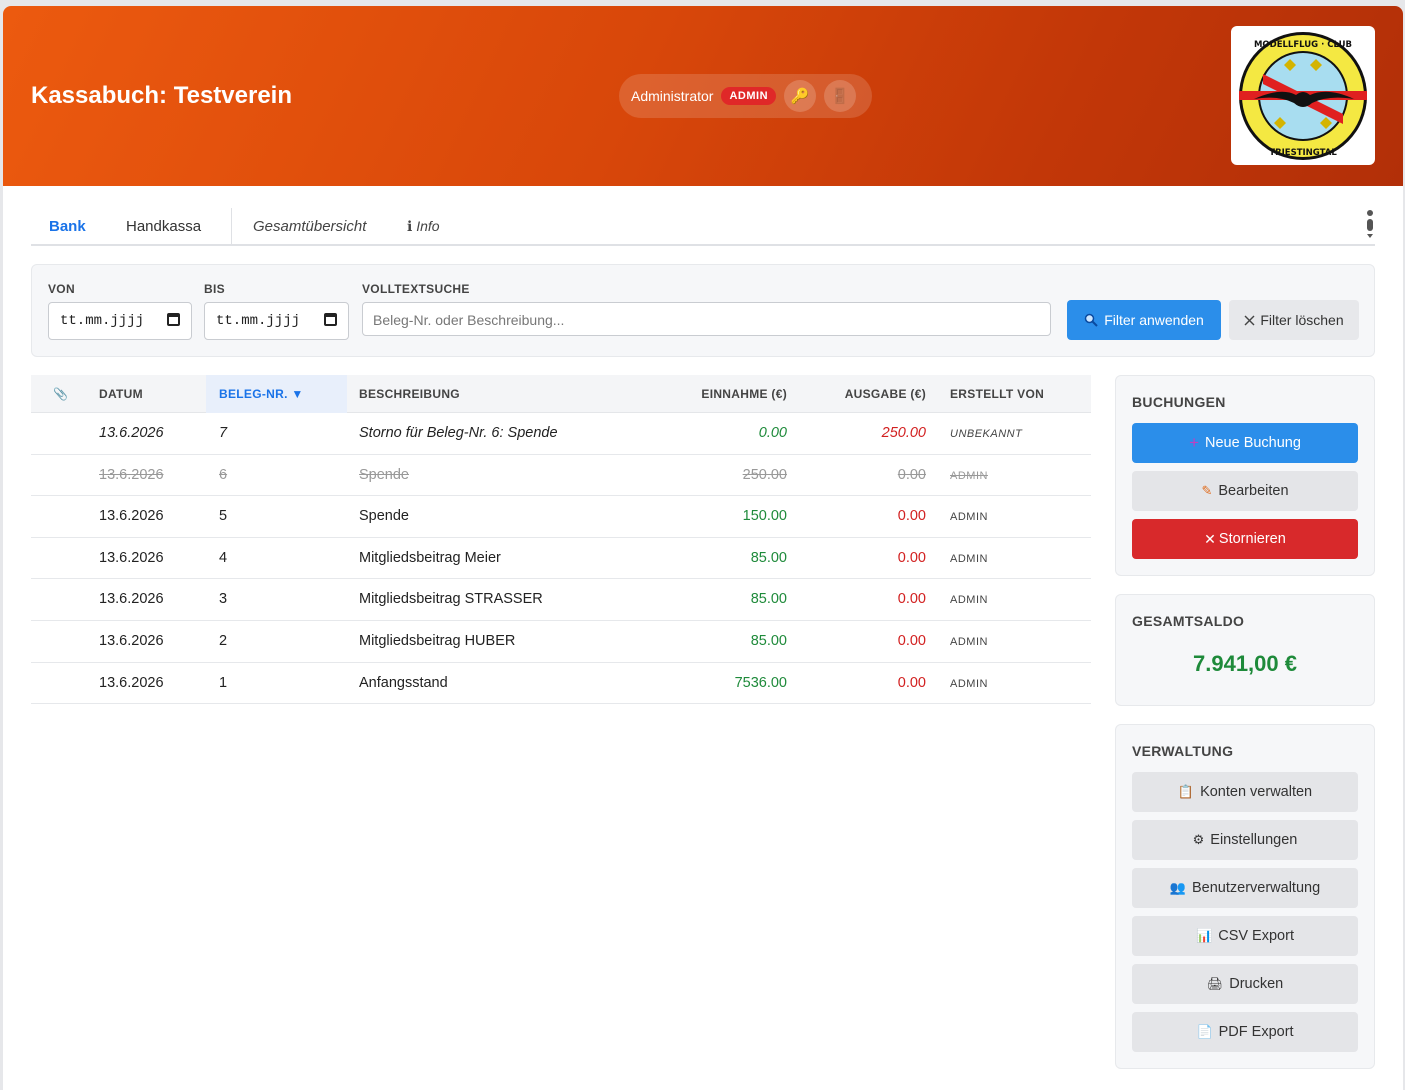 The width and height of the screenshot is (1405, 1090). I want to click on drucken-button: 🖨 Drucken, so click(1245, 984).